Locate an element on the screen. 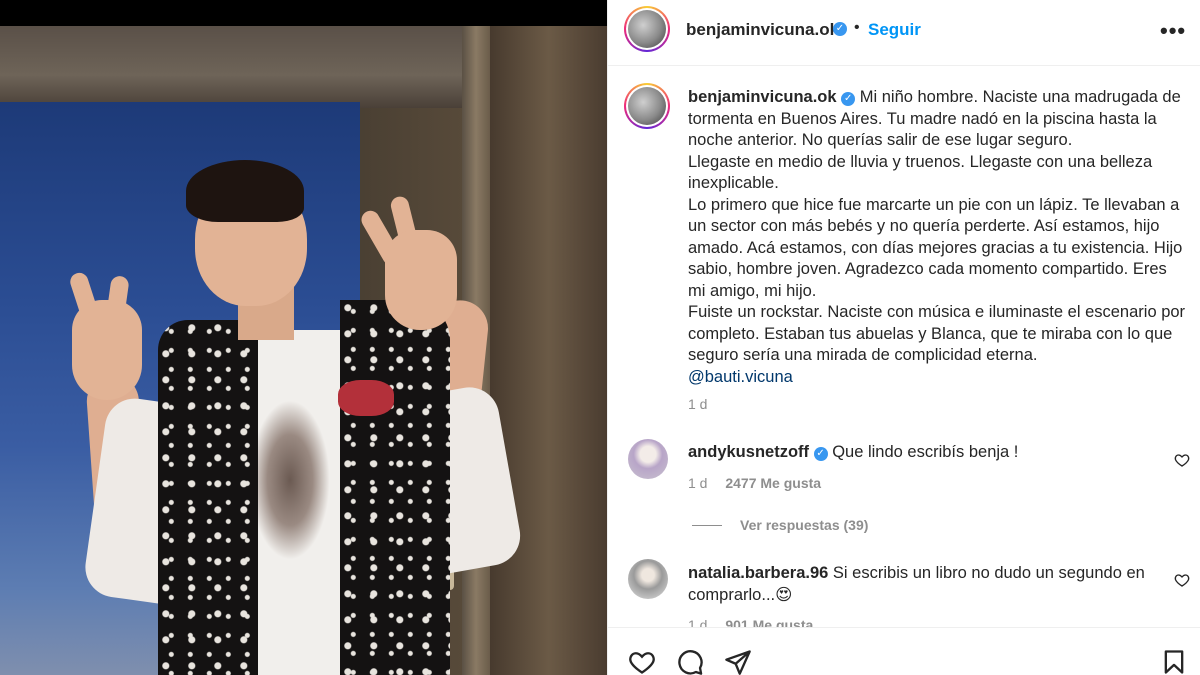 The height and width of the screenshot is (675, 1200). comment-meta: 1 d 2477 Me gusta is located at coordinates (754, 483).